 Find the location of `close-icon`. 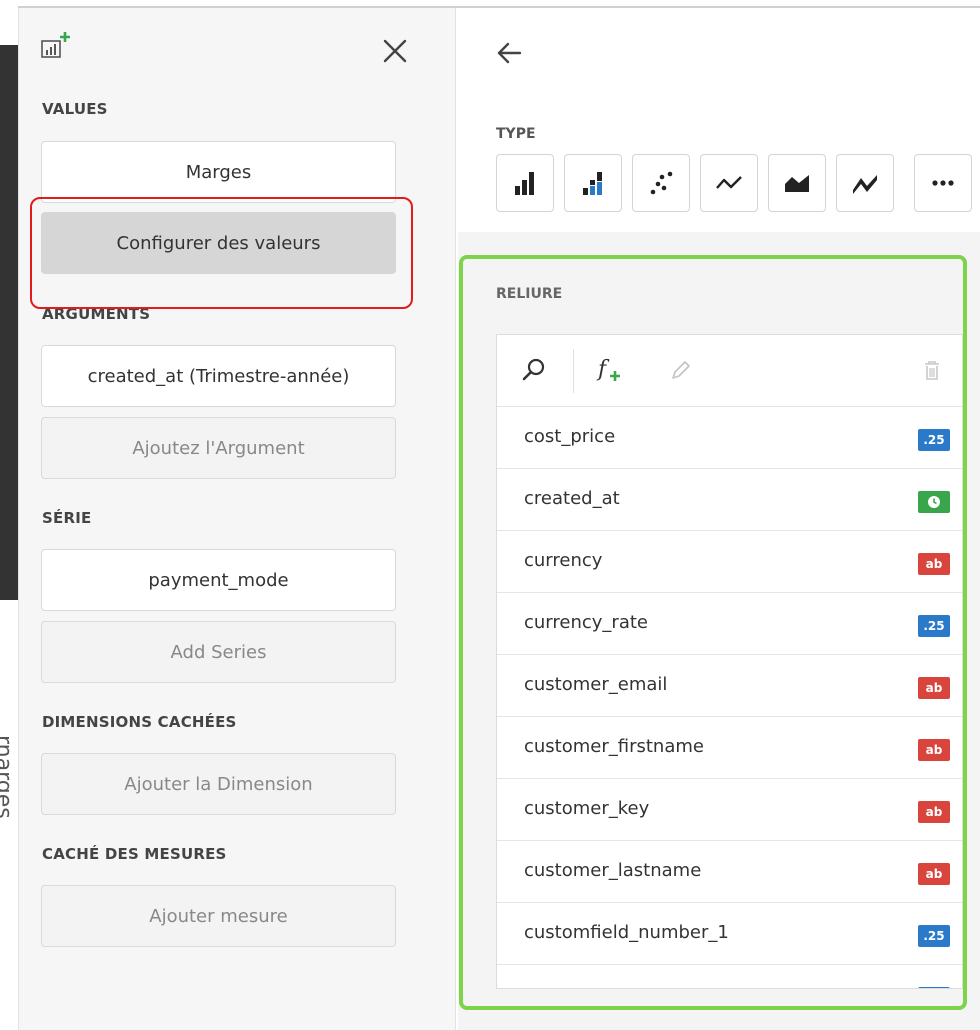

close-icon is located at coordinates (395, 51).